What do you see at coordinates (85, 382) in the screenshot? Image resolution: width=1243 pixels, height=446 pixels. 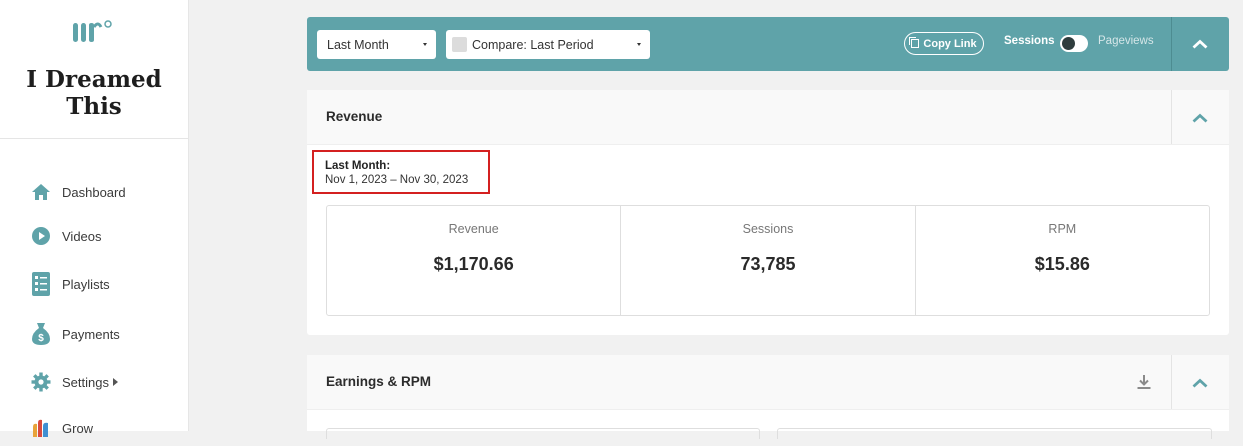 I see `sidebar-item-label: Settings` at bounding box center [85, 382].